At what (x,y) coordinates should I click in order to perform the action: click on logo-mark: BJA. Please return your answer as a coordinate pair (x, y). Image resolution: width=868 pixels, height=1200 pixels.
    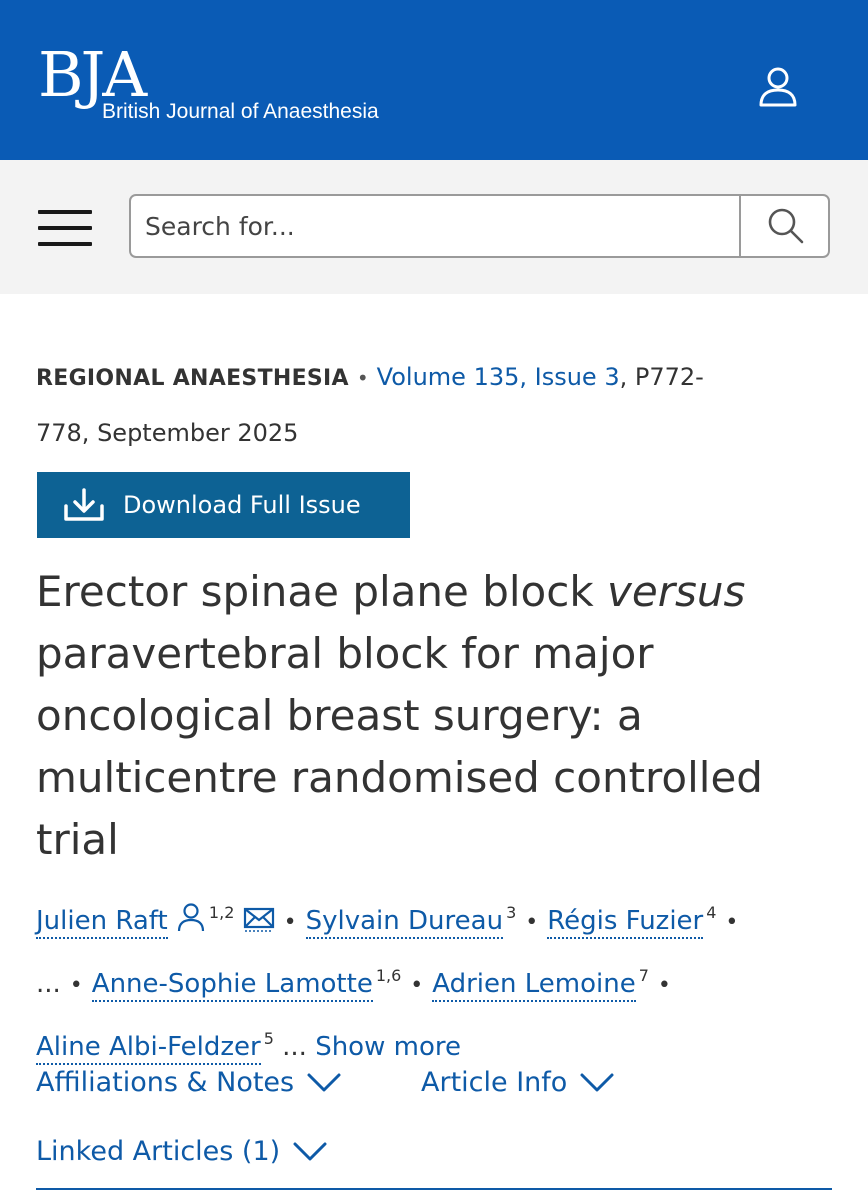
    Looking at the image, I should click on (92, 74).